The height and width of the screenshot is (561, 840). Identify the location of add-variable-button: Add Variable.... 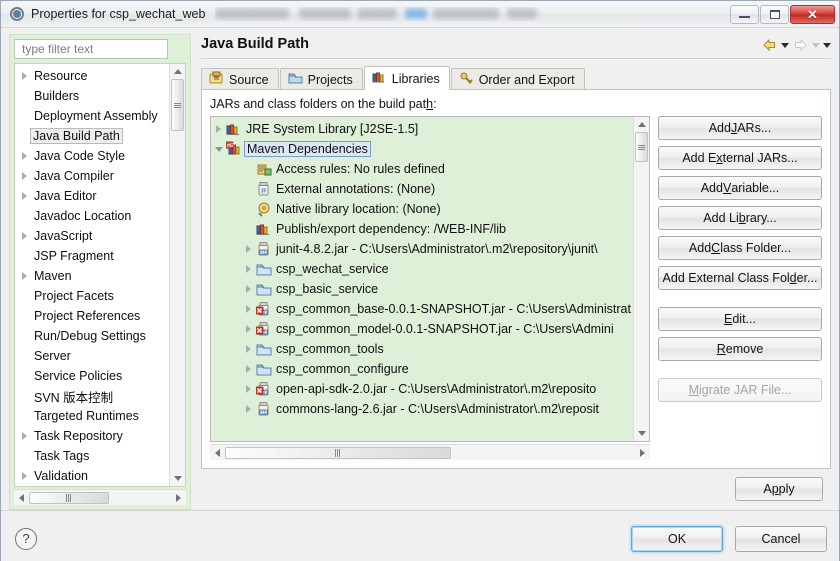
(740, 188).